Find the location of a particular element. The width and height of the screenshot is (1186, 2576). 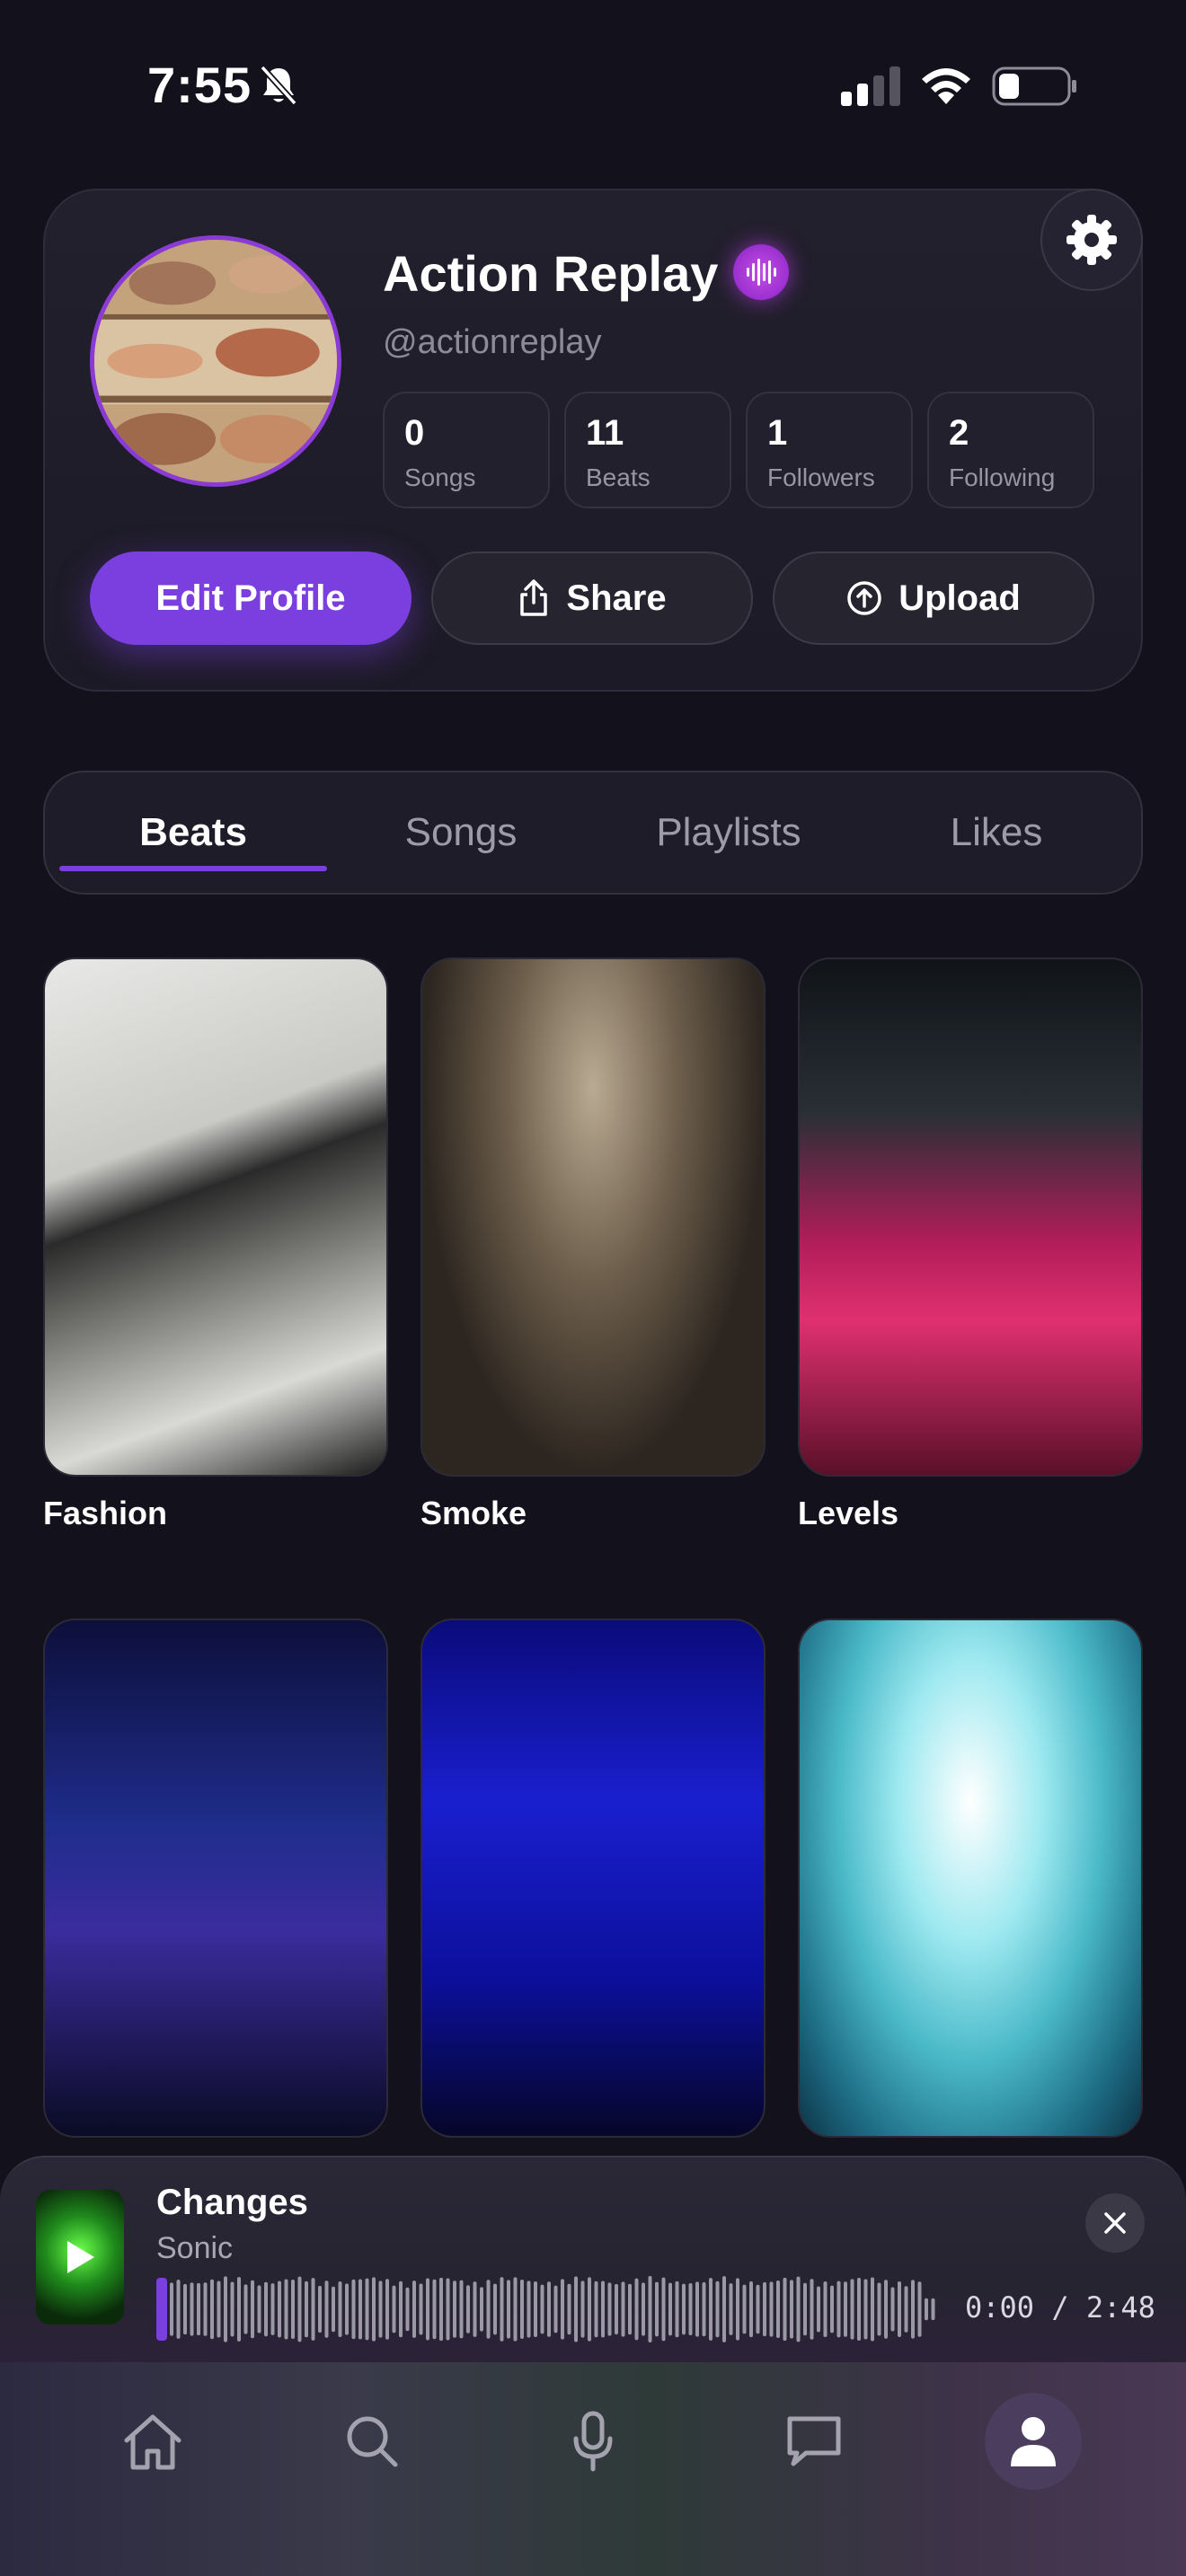

stat-label: Following is located at coordinates (1002, 477).